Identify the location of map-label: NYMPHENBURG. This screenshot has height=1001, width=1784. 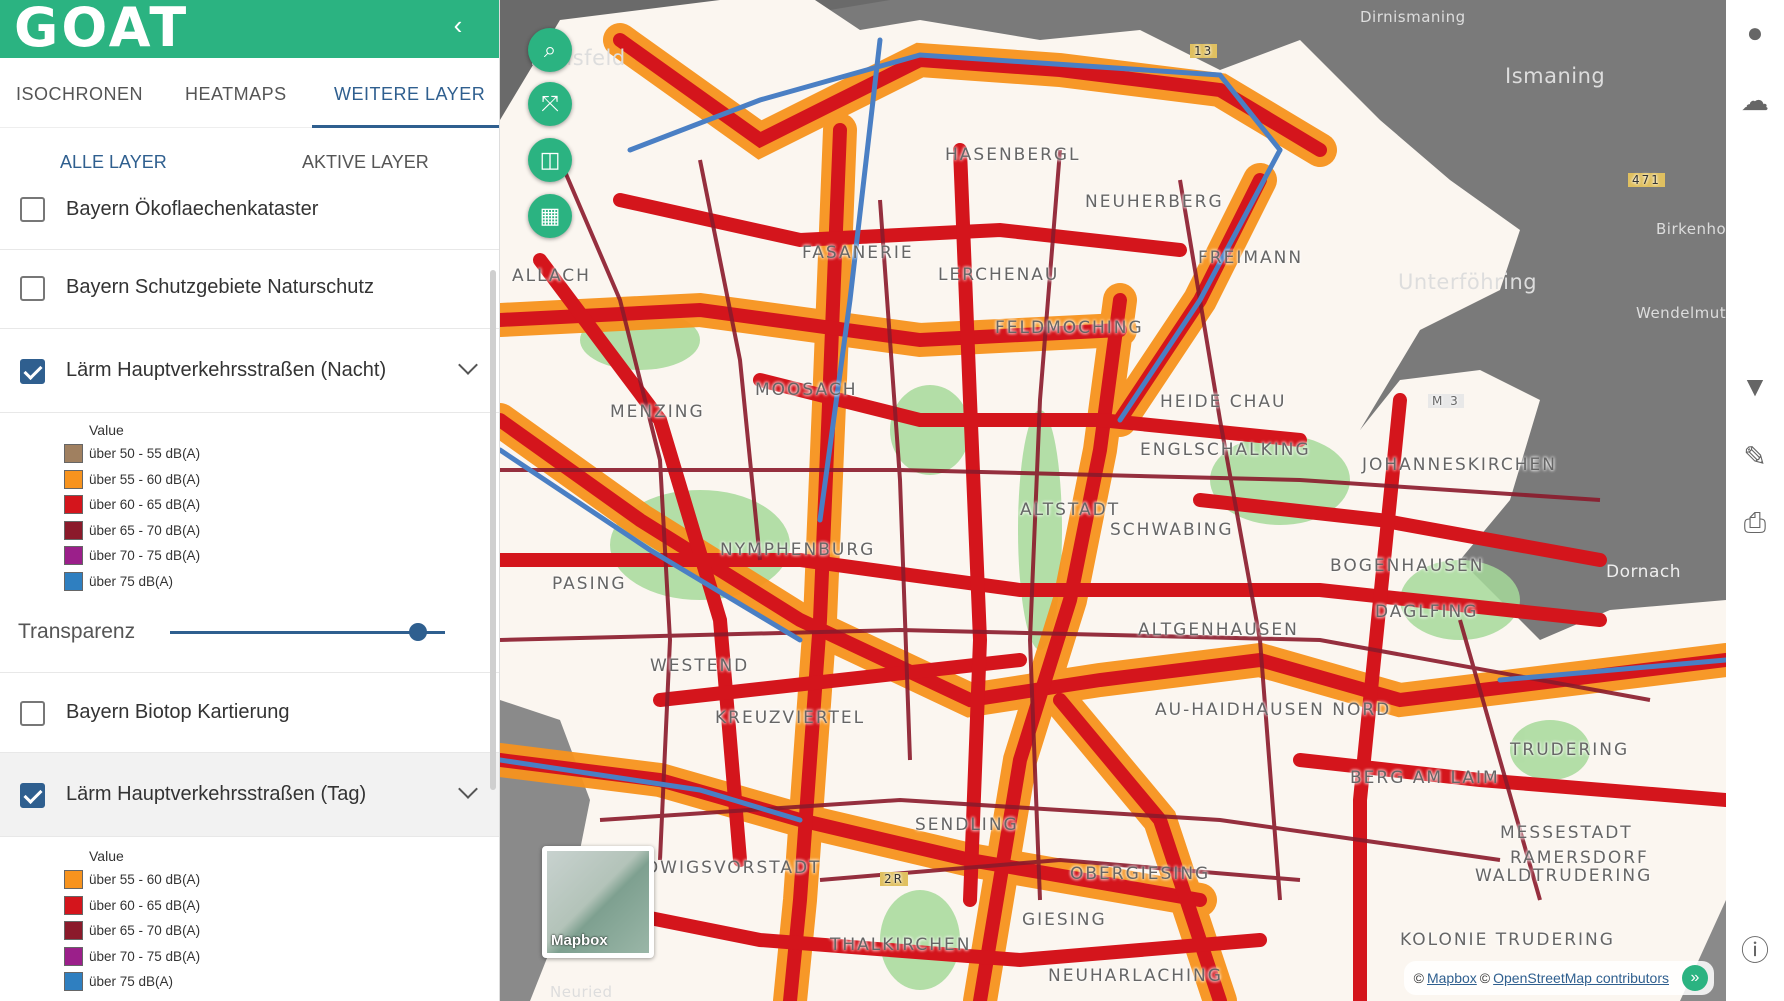
(798, 550).